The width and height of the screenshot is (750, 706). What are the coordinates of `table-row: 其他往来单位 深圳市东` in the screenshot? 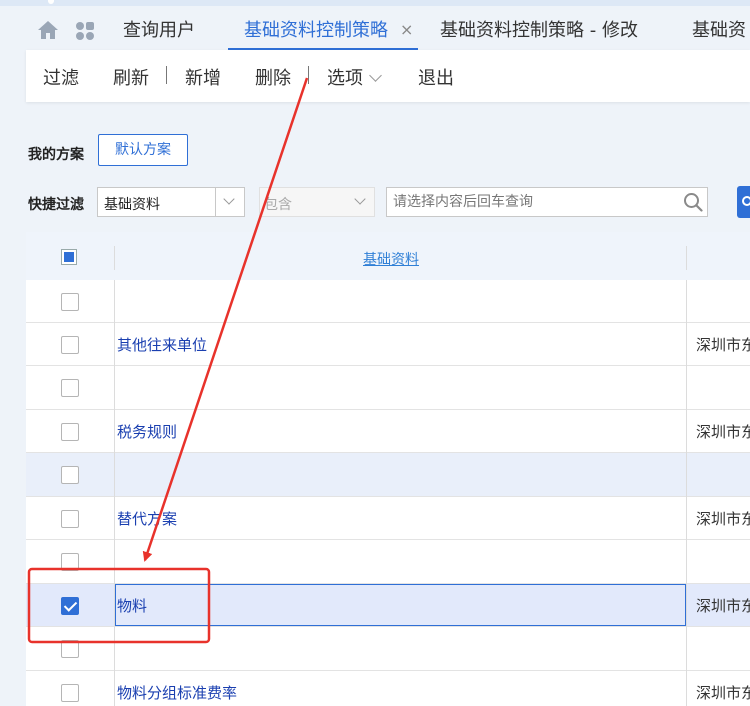 It's located at (388, 344).